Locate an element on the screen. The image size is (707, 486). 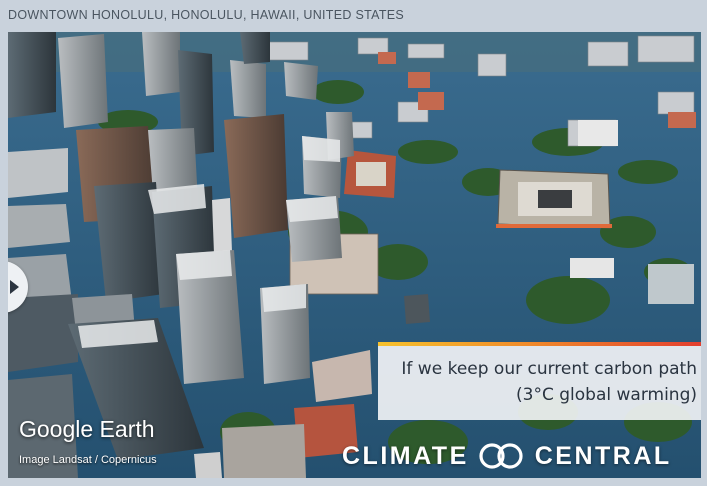
google-earth-logo: Google Earth is located at coordinates (87, 429).